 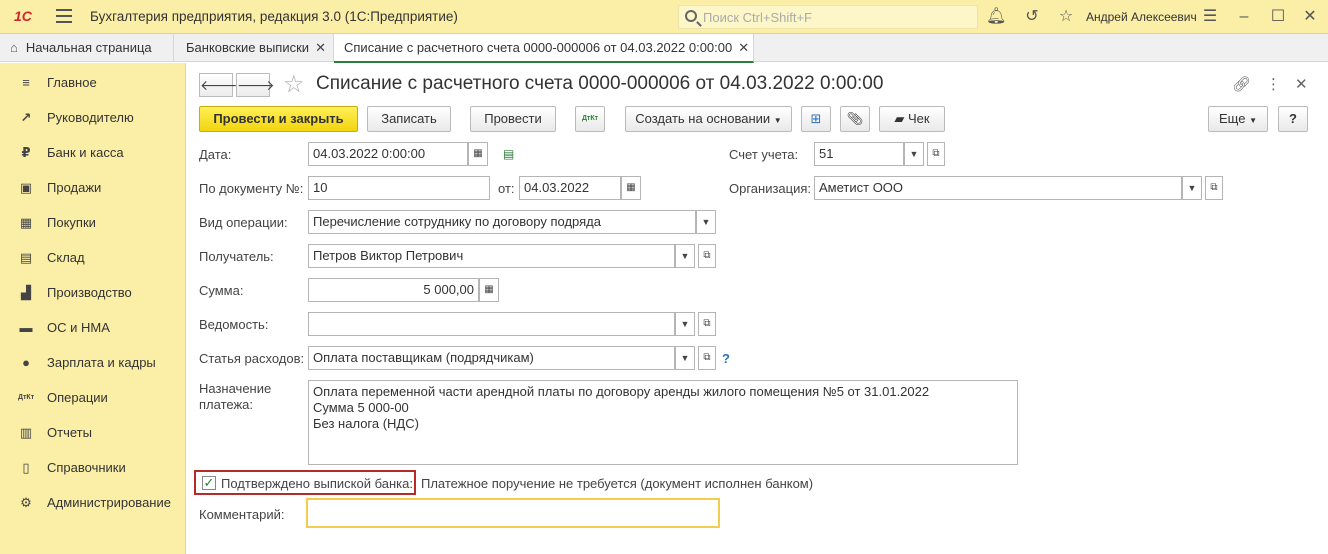 I want to click on dtkt-icon: ДтКт, so click(x=26, y=397).